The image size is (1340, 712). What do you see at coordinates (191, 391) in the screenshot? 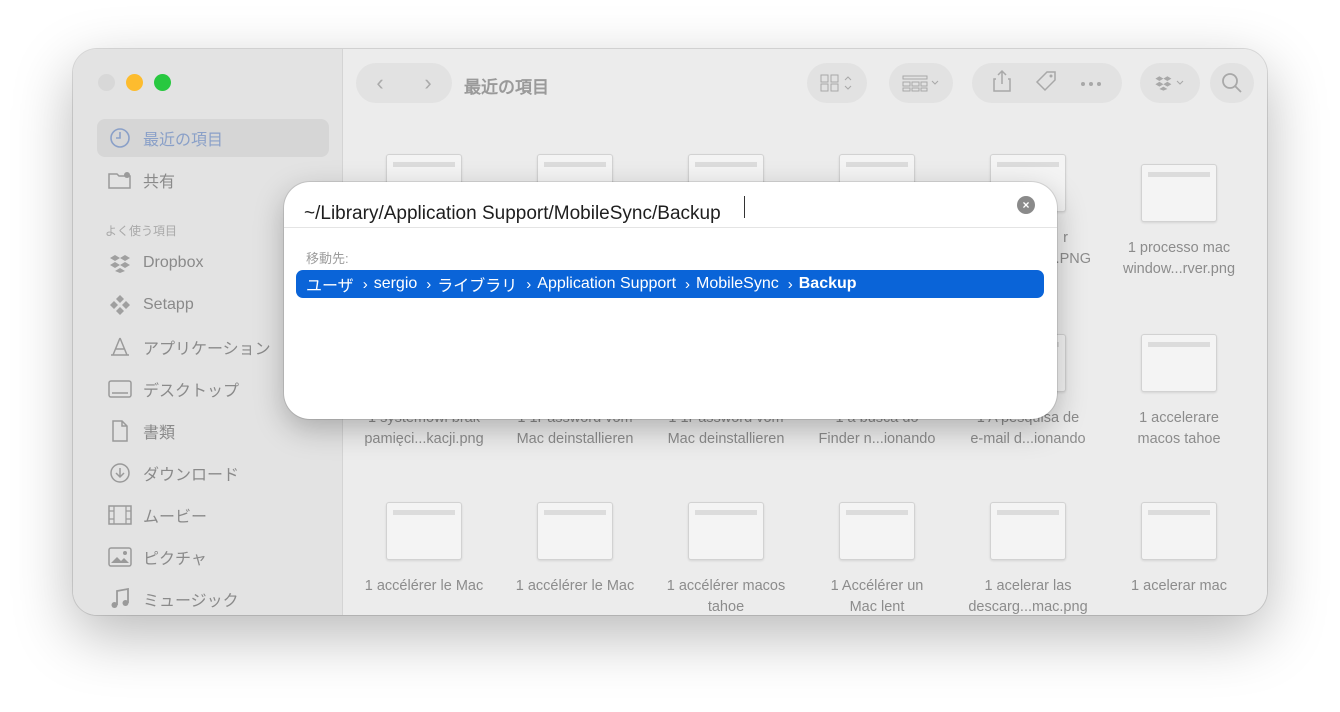
I see `sidebar-item-label: デスクトップ` at bounding box center [191, 391].